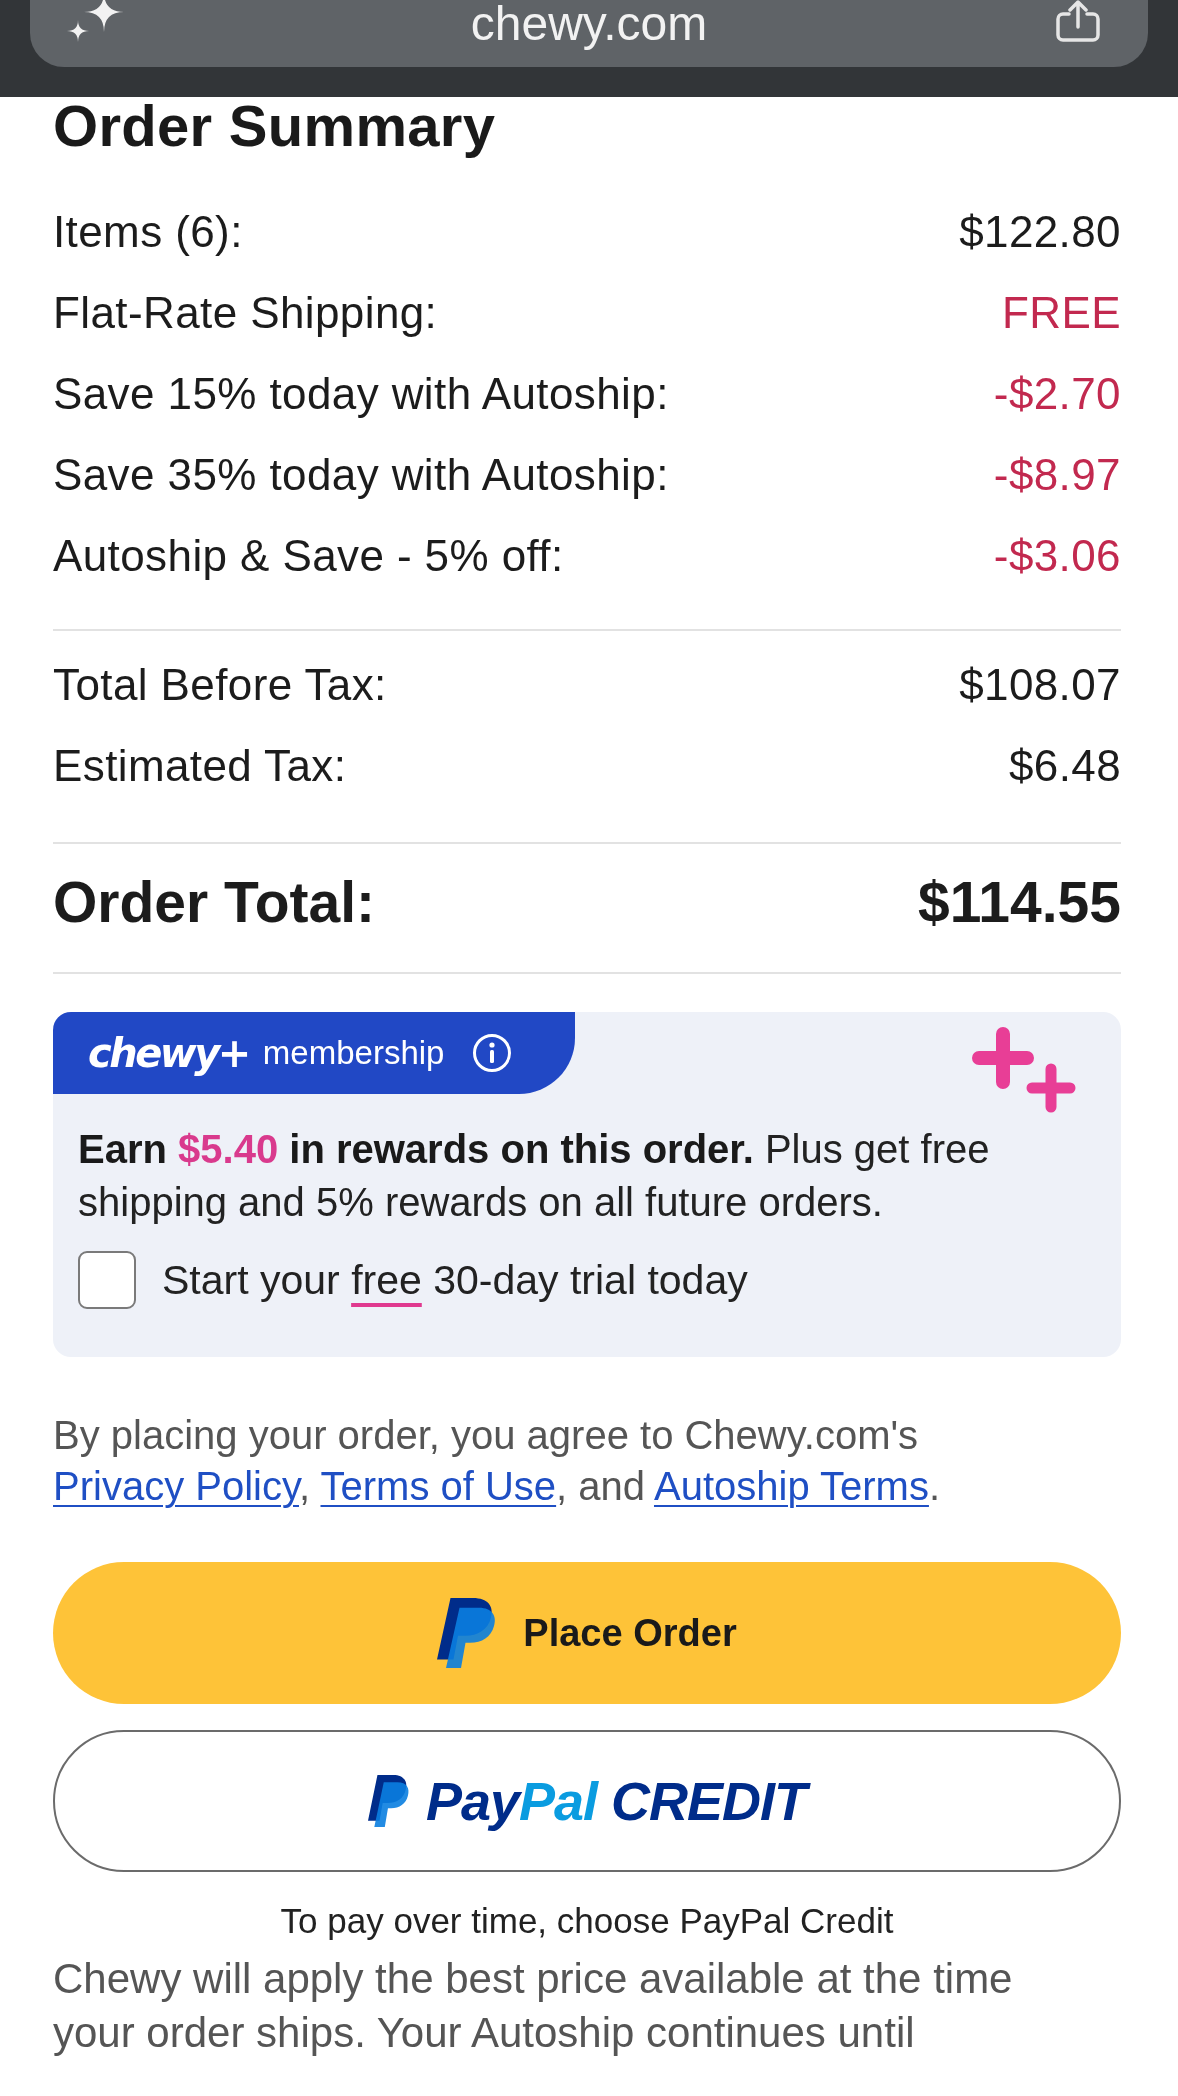 The width and height of the screenshot is (1178, 2096). What do you see at coordinates (791, 1486) in the screenshot?
I see `terms-link: Autoship Terms` at bounding box center [791, 1486].